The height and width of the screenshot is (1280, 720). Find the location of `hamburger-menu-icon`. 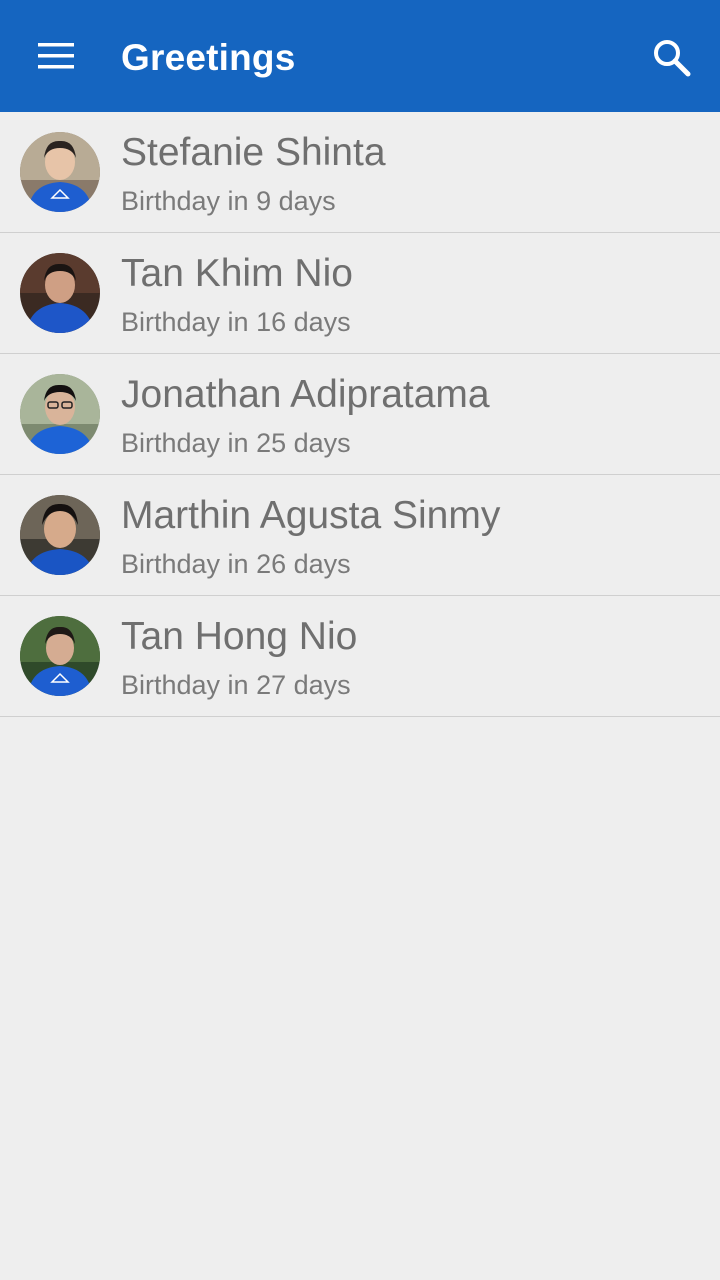

hamburger-menu-icon is located at coordinates (56, 56).